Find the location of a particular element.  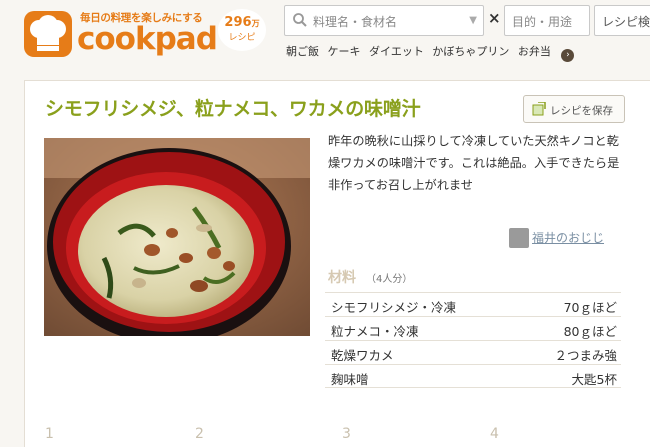

recipe-count-unit: レシピ is located at coordinates (242, 38).